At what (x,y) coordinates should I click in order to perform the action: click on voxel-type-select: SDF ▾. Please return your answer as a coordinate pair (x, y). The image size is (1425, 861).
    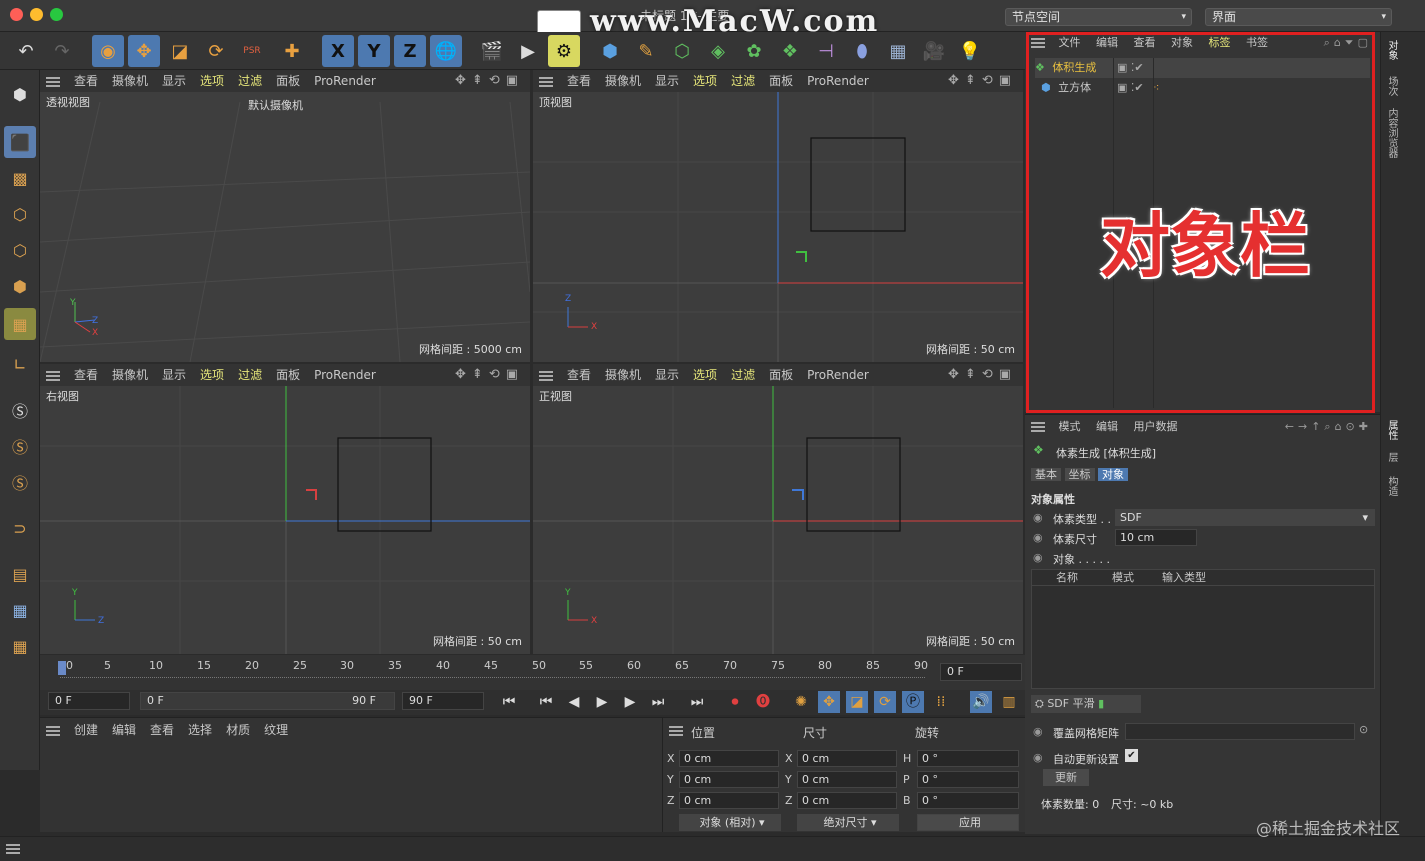
    Looking at the image, I should click on (1245, 517).